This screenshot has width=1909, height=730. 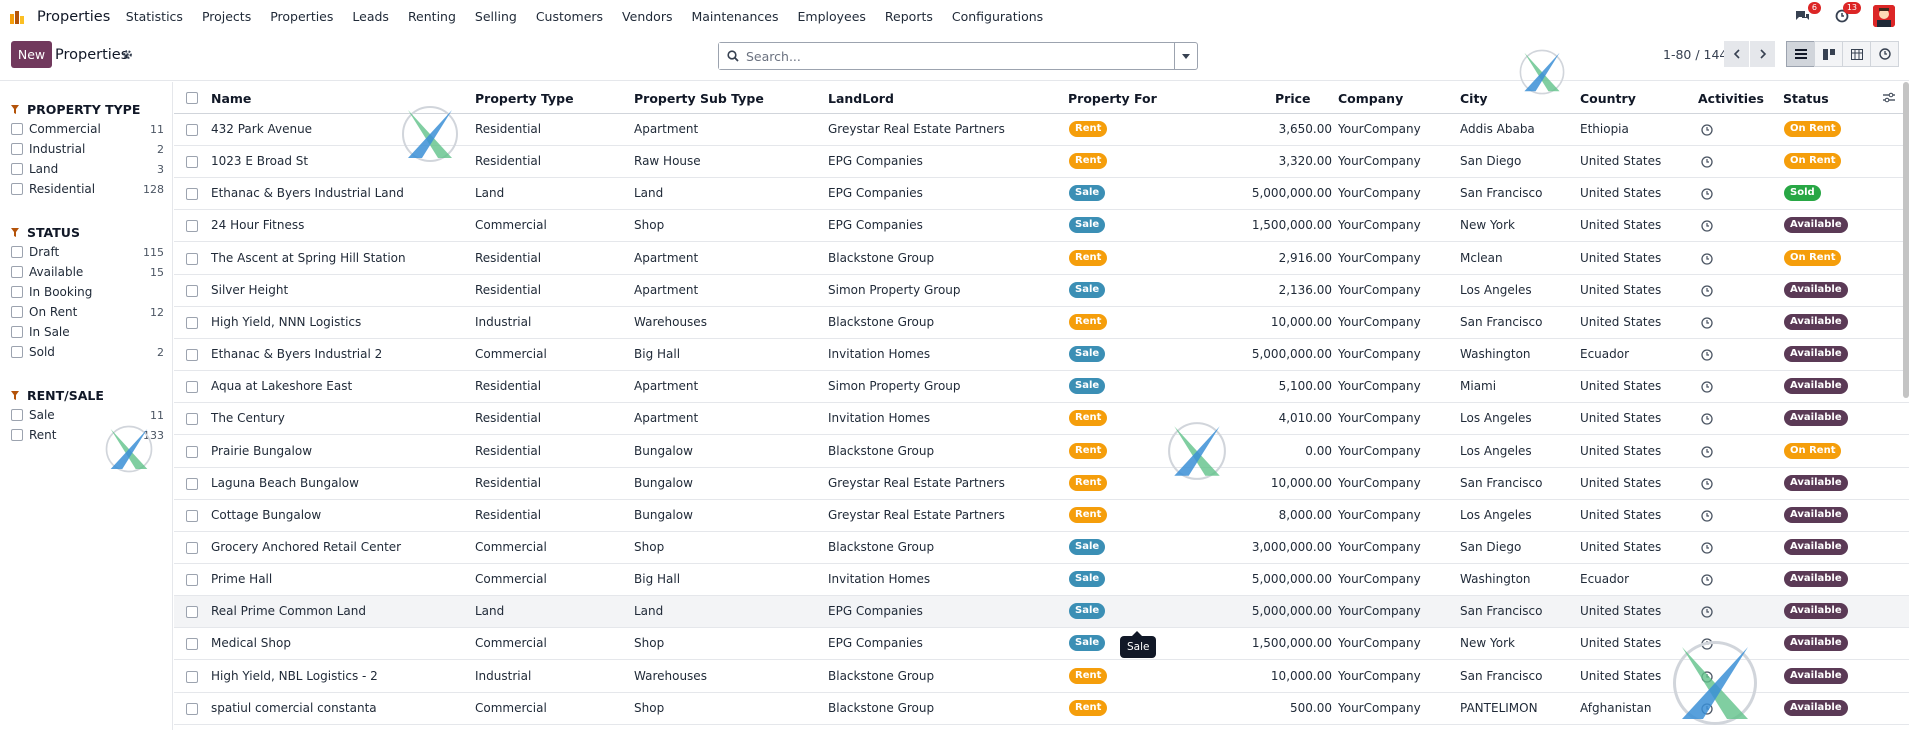 I want to click on kanban-view-button, so click(x=1828, y=54).